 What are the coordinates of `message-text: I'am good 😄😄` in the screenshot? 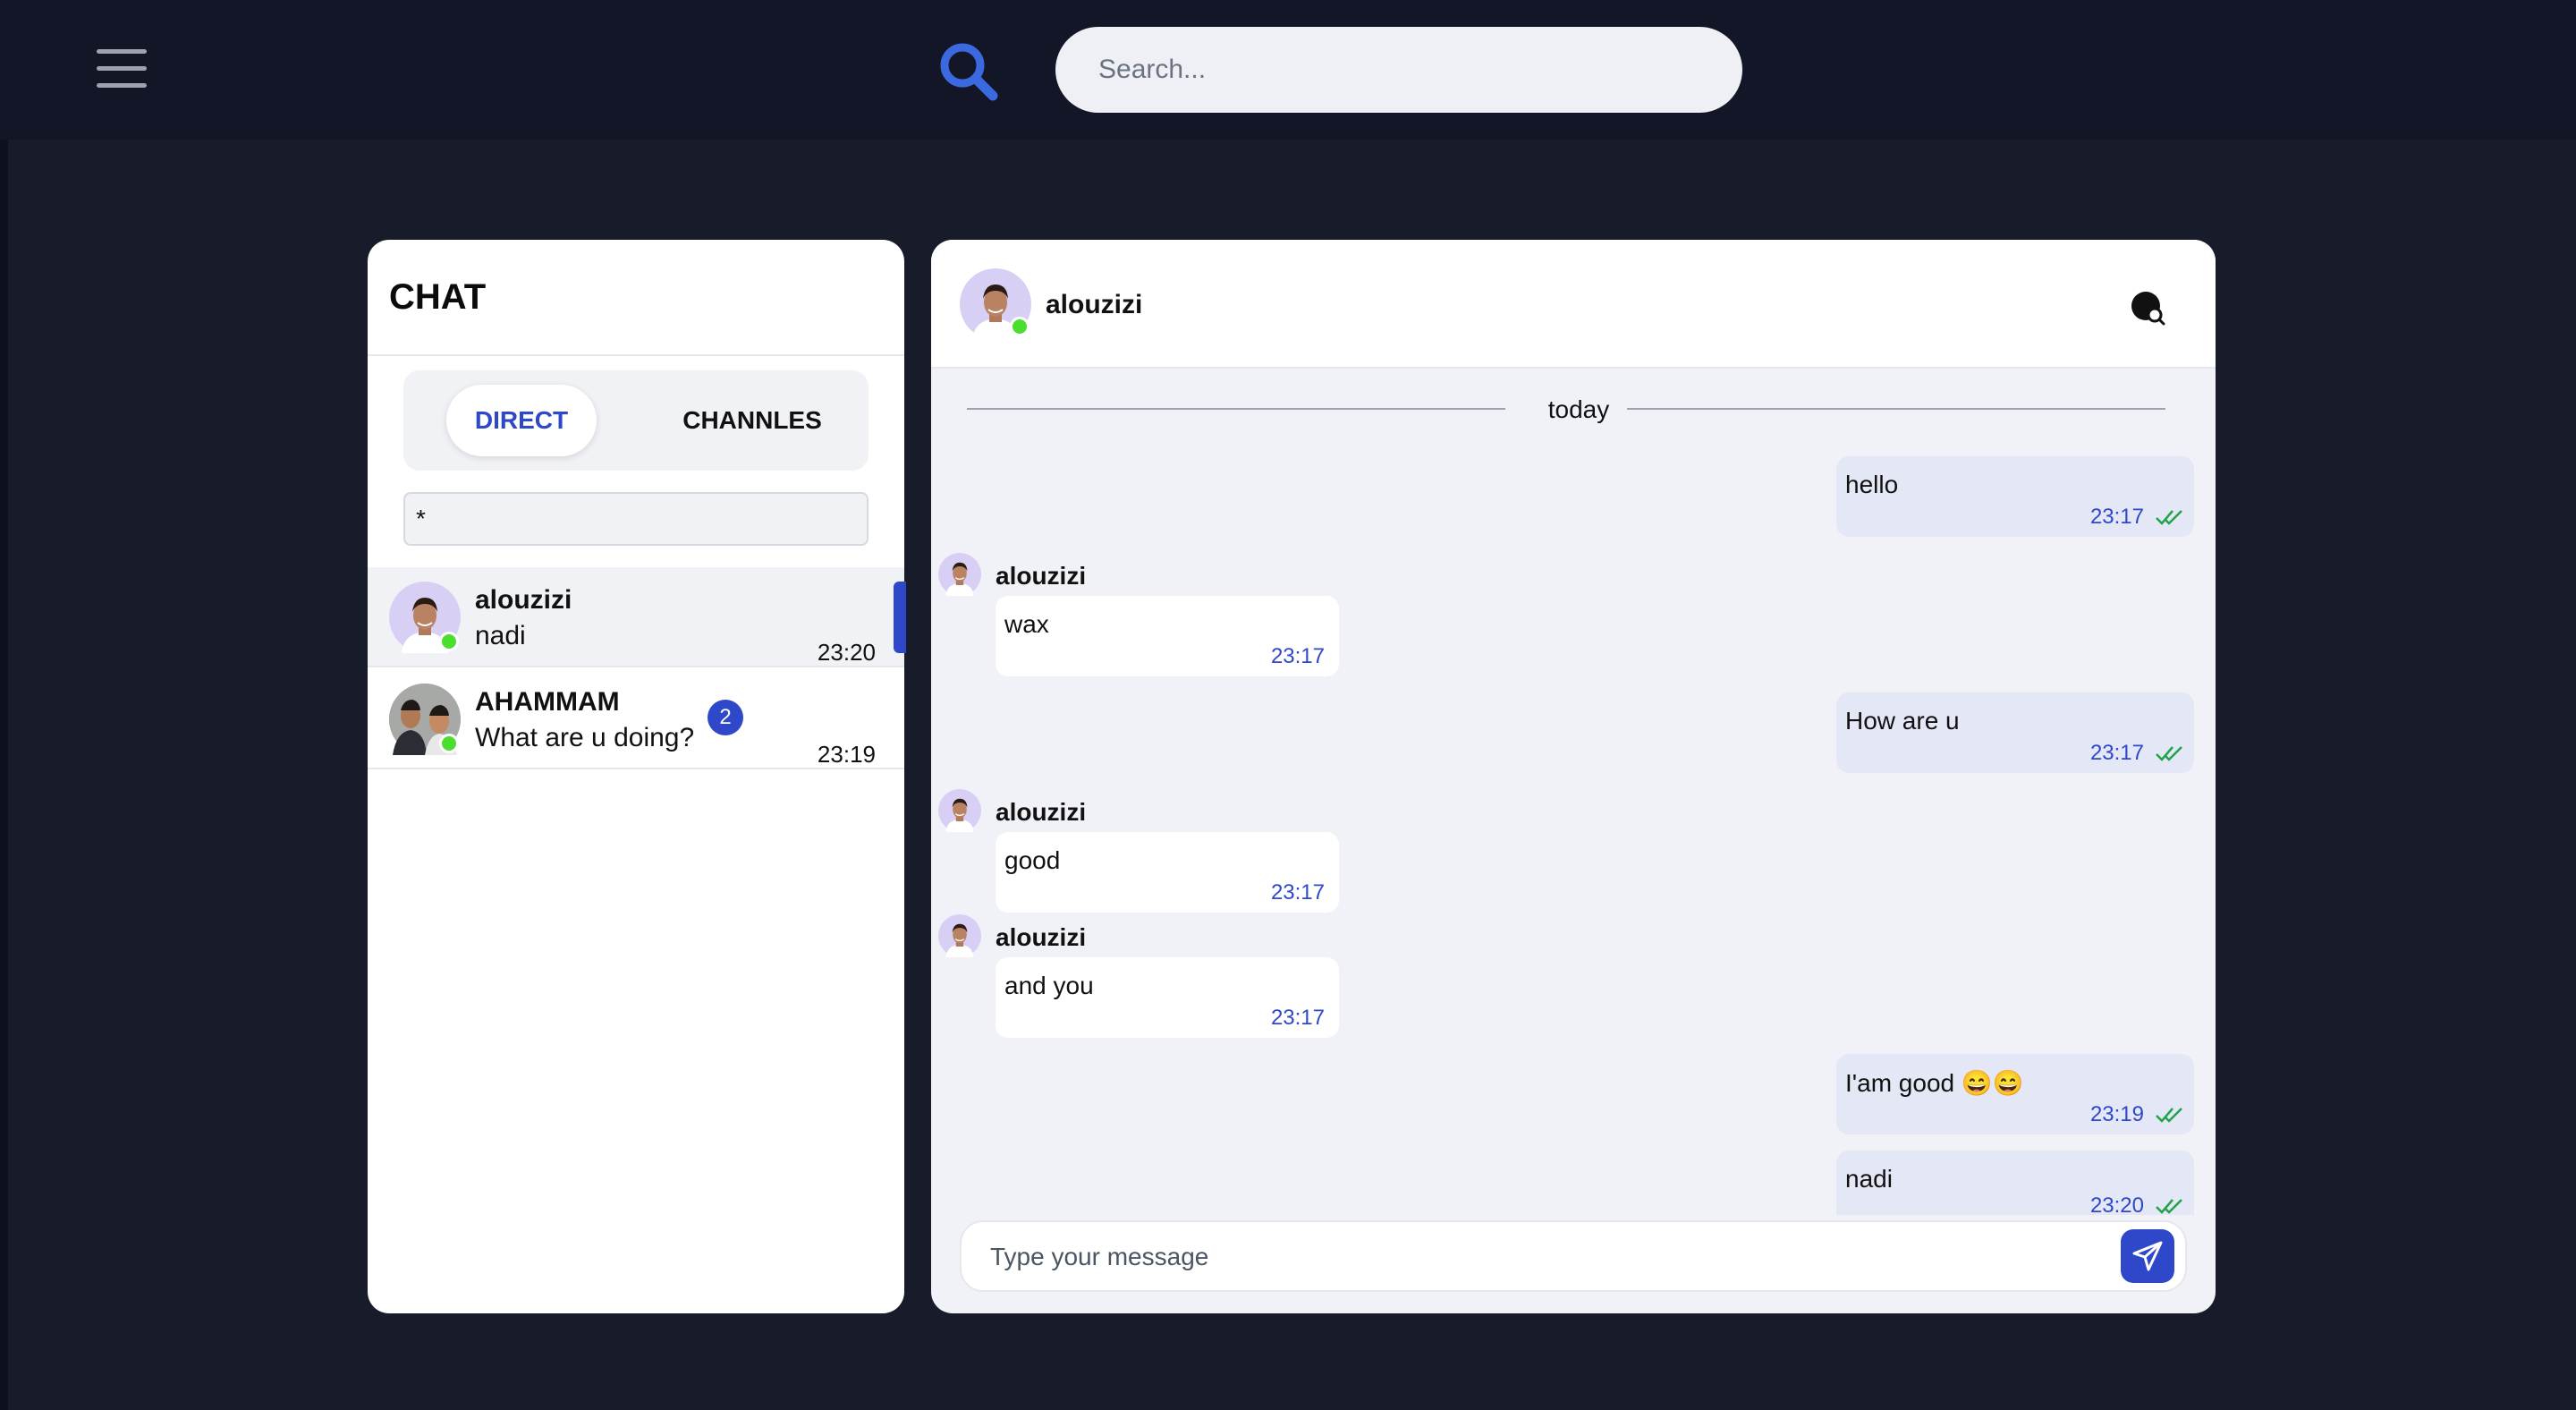 It's located at (1934, 1083).